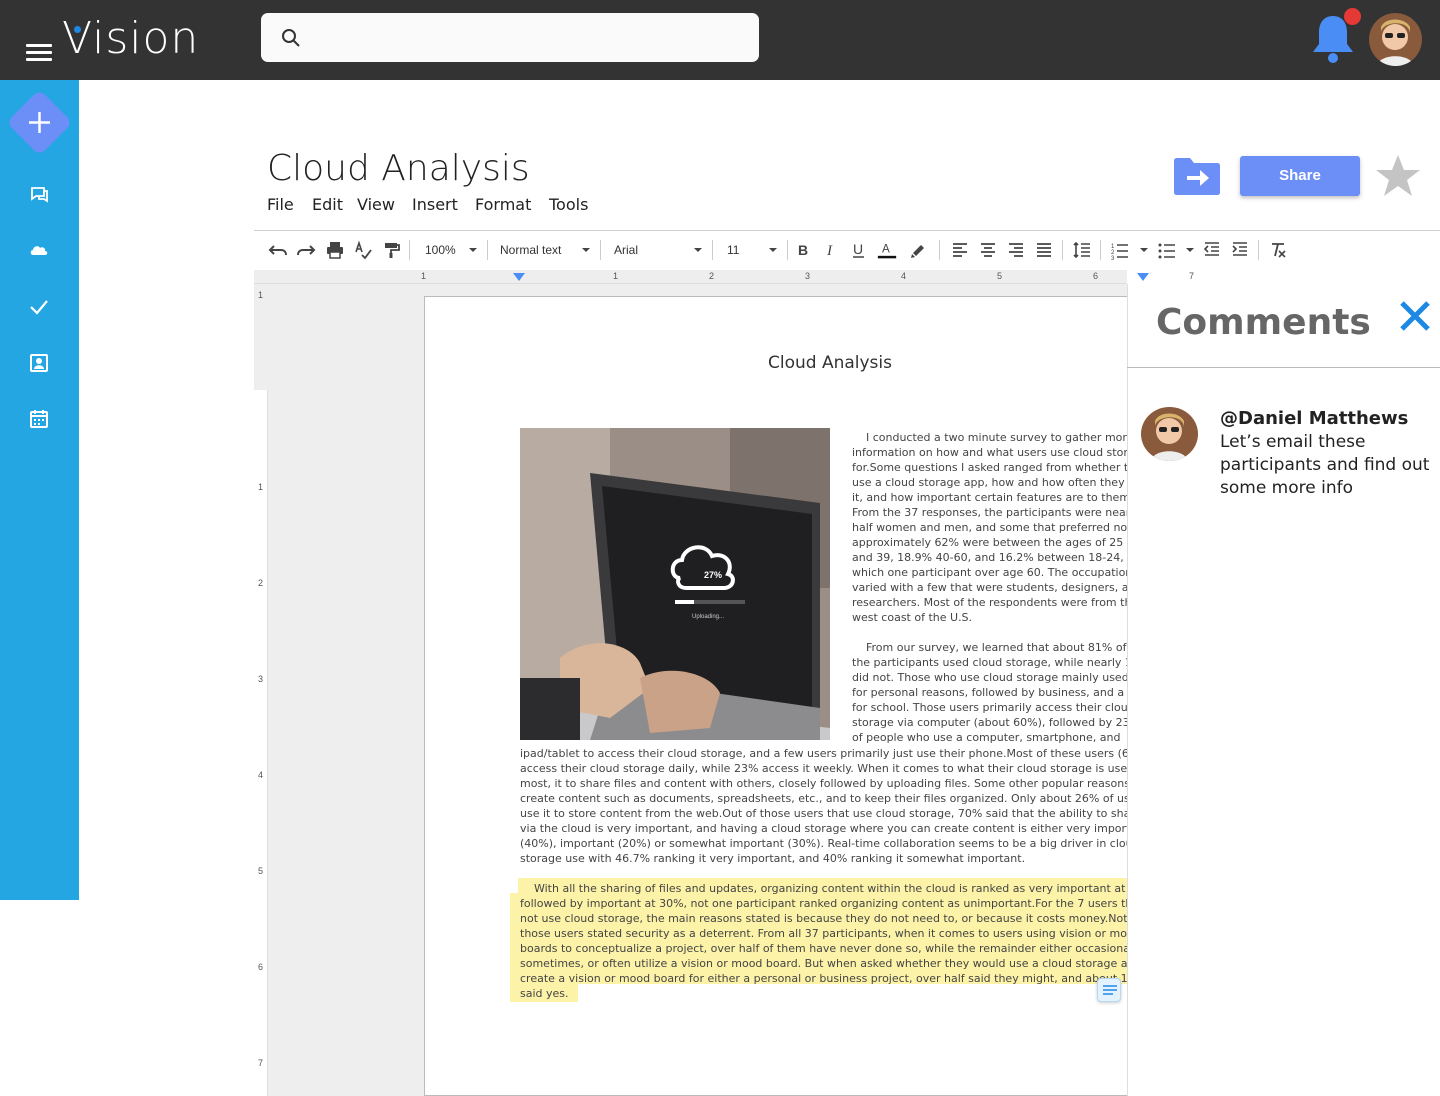  I want to click on calendar-icon, so click(39, 419).